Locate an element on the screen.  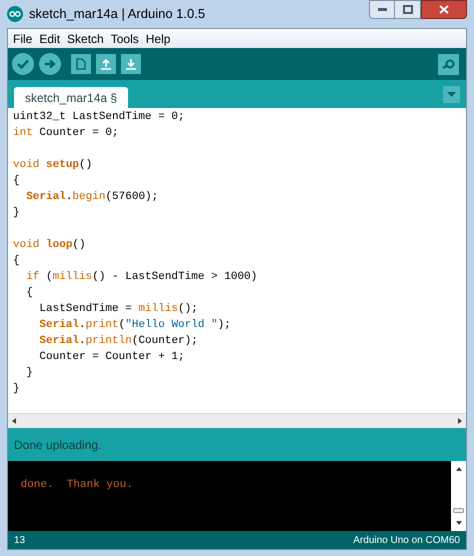
save-button is located at coordinates (131, 64).